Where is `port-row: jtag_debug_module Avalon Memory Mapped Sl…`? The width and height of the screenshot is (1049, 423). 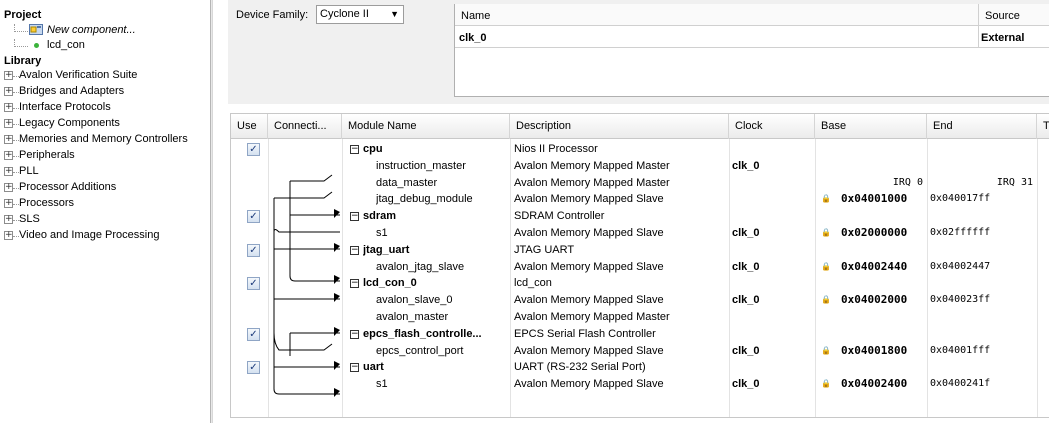
port-row: jtag_debug_module Avalon Memory Mapped Sl… is located at coordinates (640, 199).